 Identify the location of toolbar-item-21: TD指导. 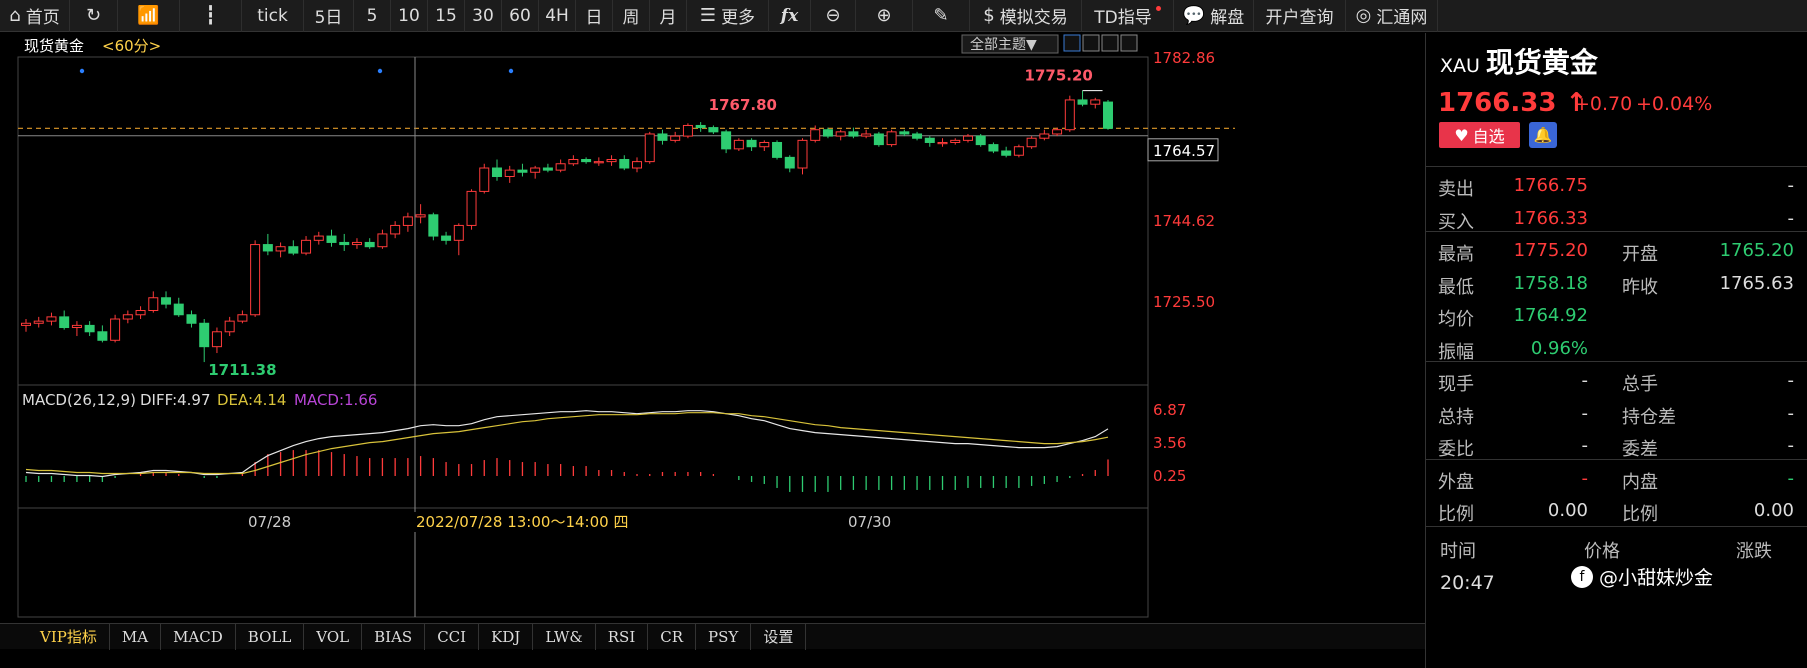
(1128, 16).